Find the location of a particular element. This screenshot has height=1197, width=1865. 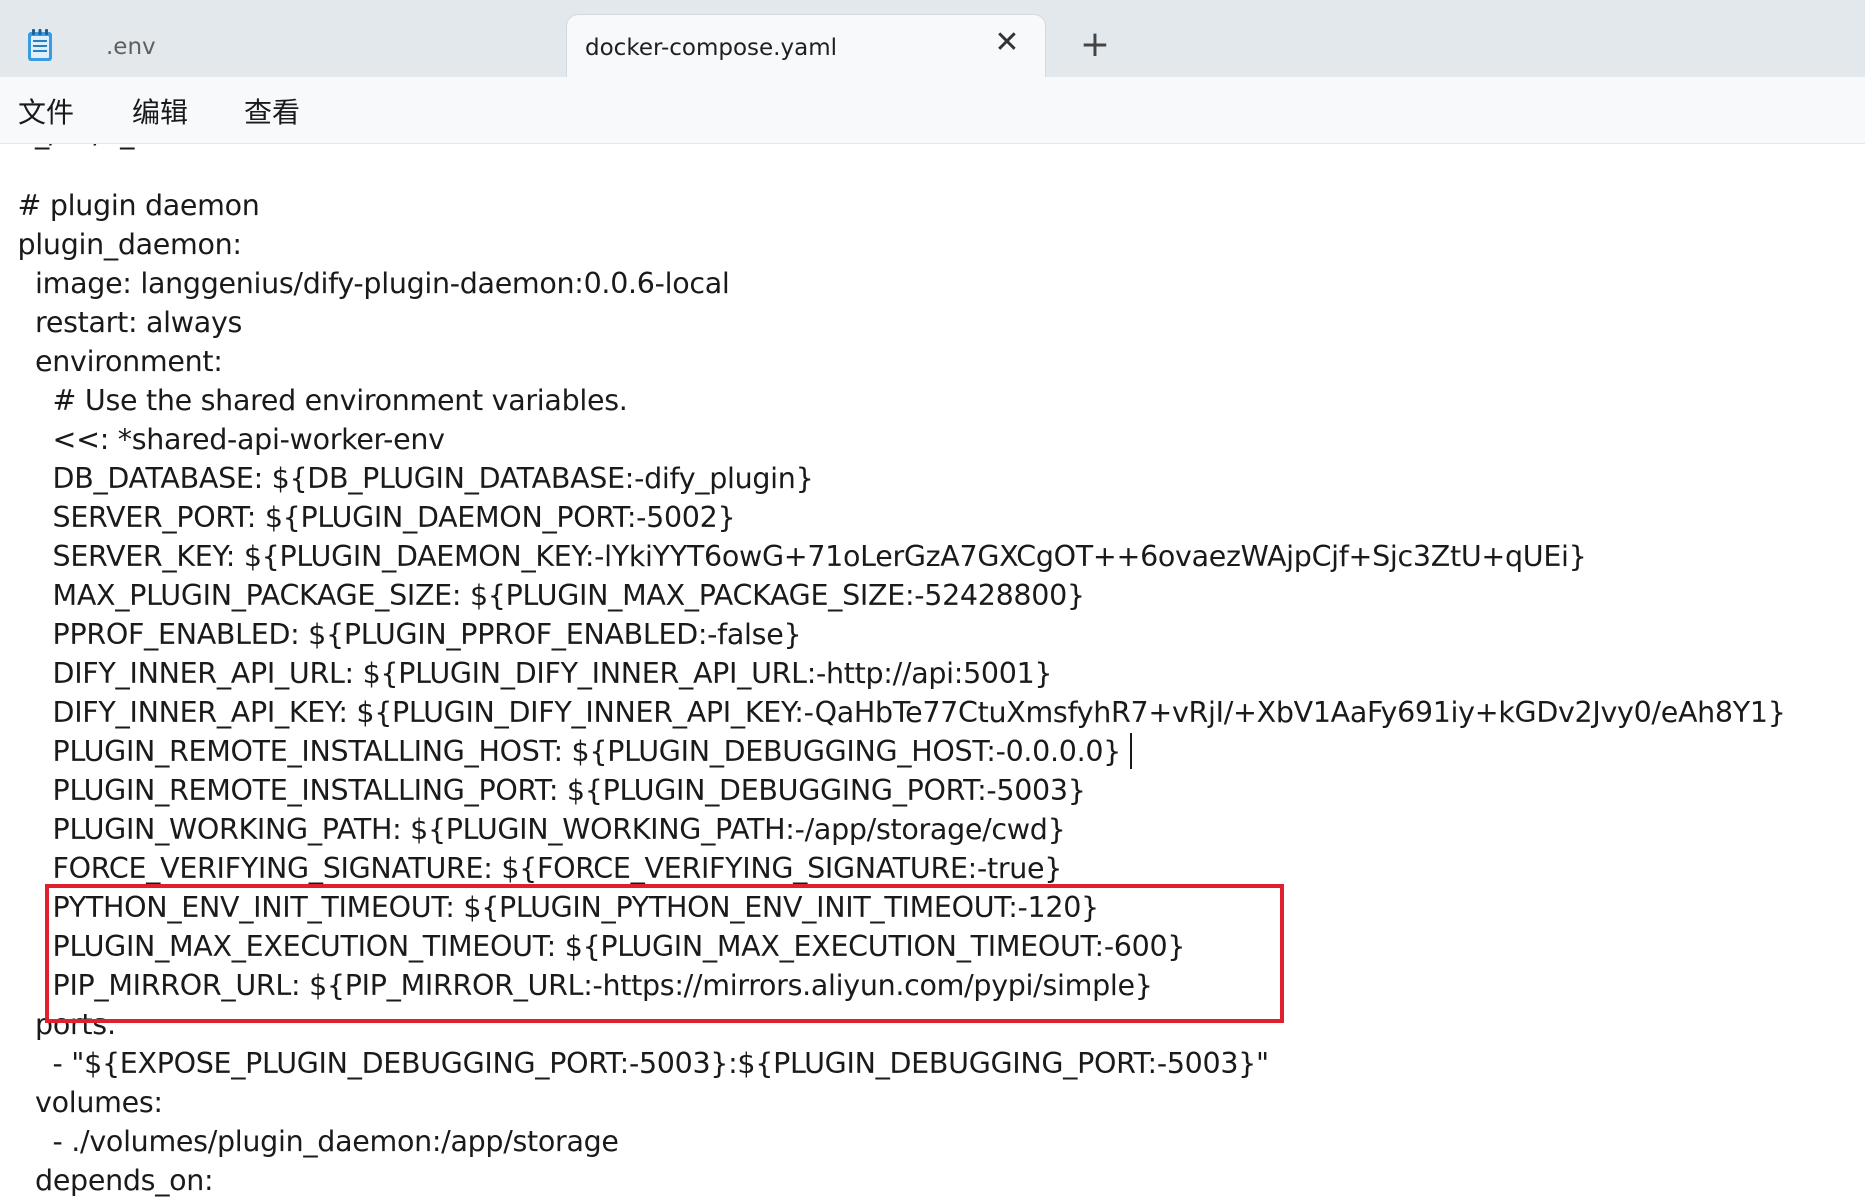

menu-file: 文件 is located at coordinates (46, 111).